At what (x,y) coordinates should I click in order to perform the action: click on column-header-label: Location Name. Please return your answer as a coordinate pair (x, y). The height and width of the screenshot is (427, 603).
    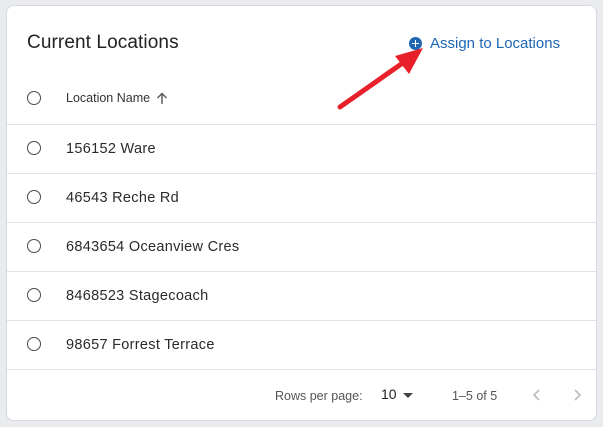
    Looking at the image, I should click on (108, 98).